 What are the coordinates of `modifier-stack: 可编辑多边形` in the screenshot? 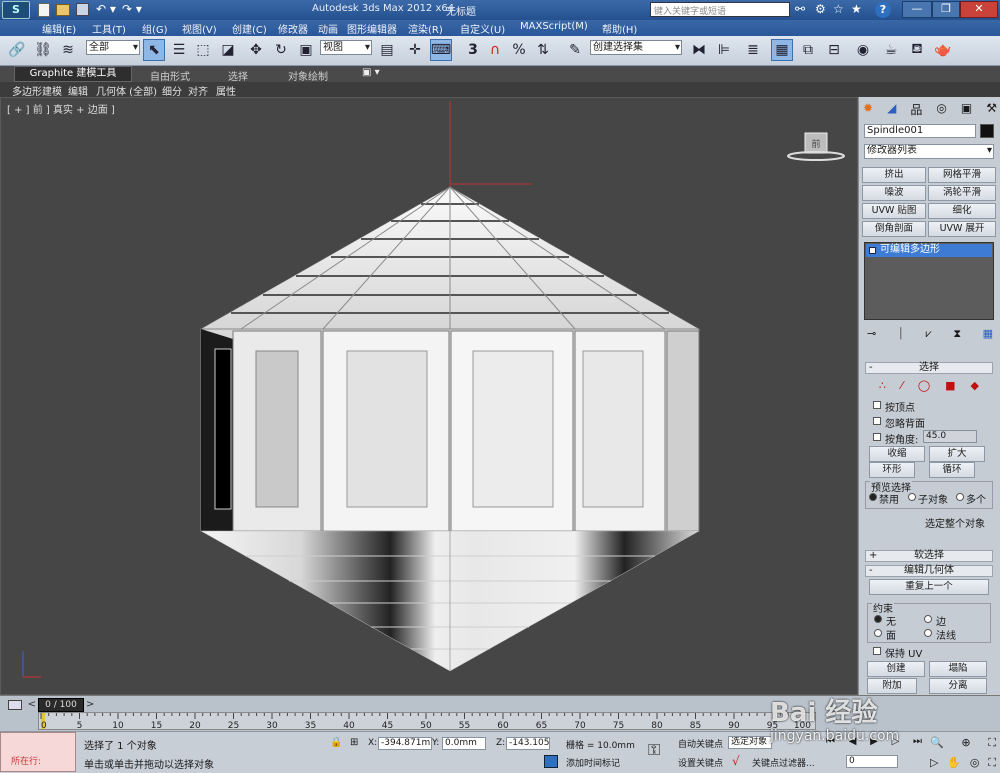 It's located at (929, 281).